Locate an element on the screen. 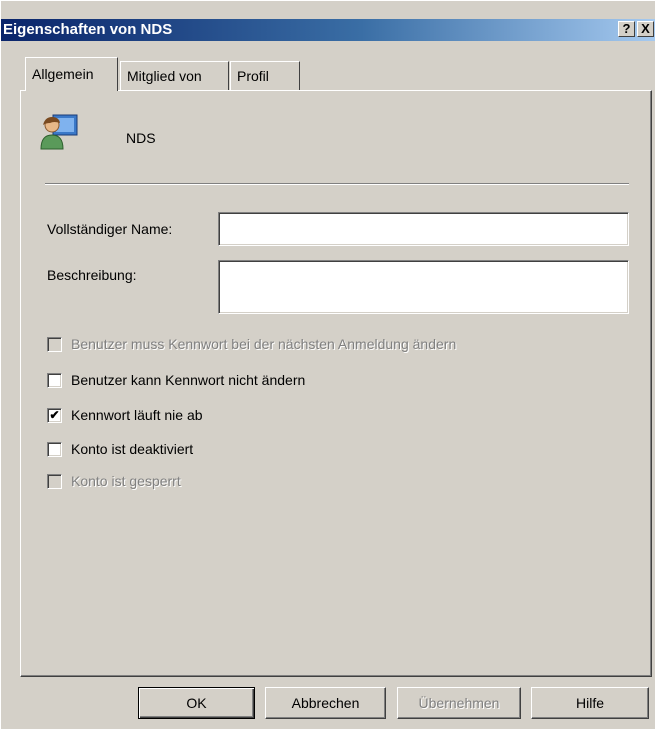 The width and height of the screenshot is (655, 729). tab-allgemein: Allgemein is located at coordinates (71, 74).